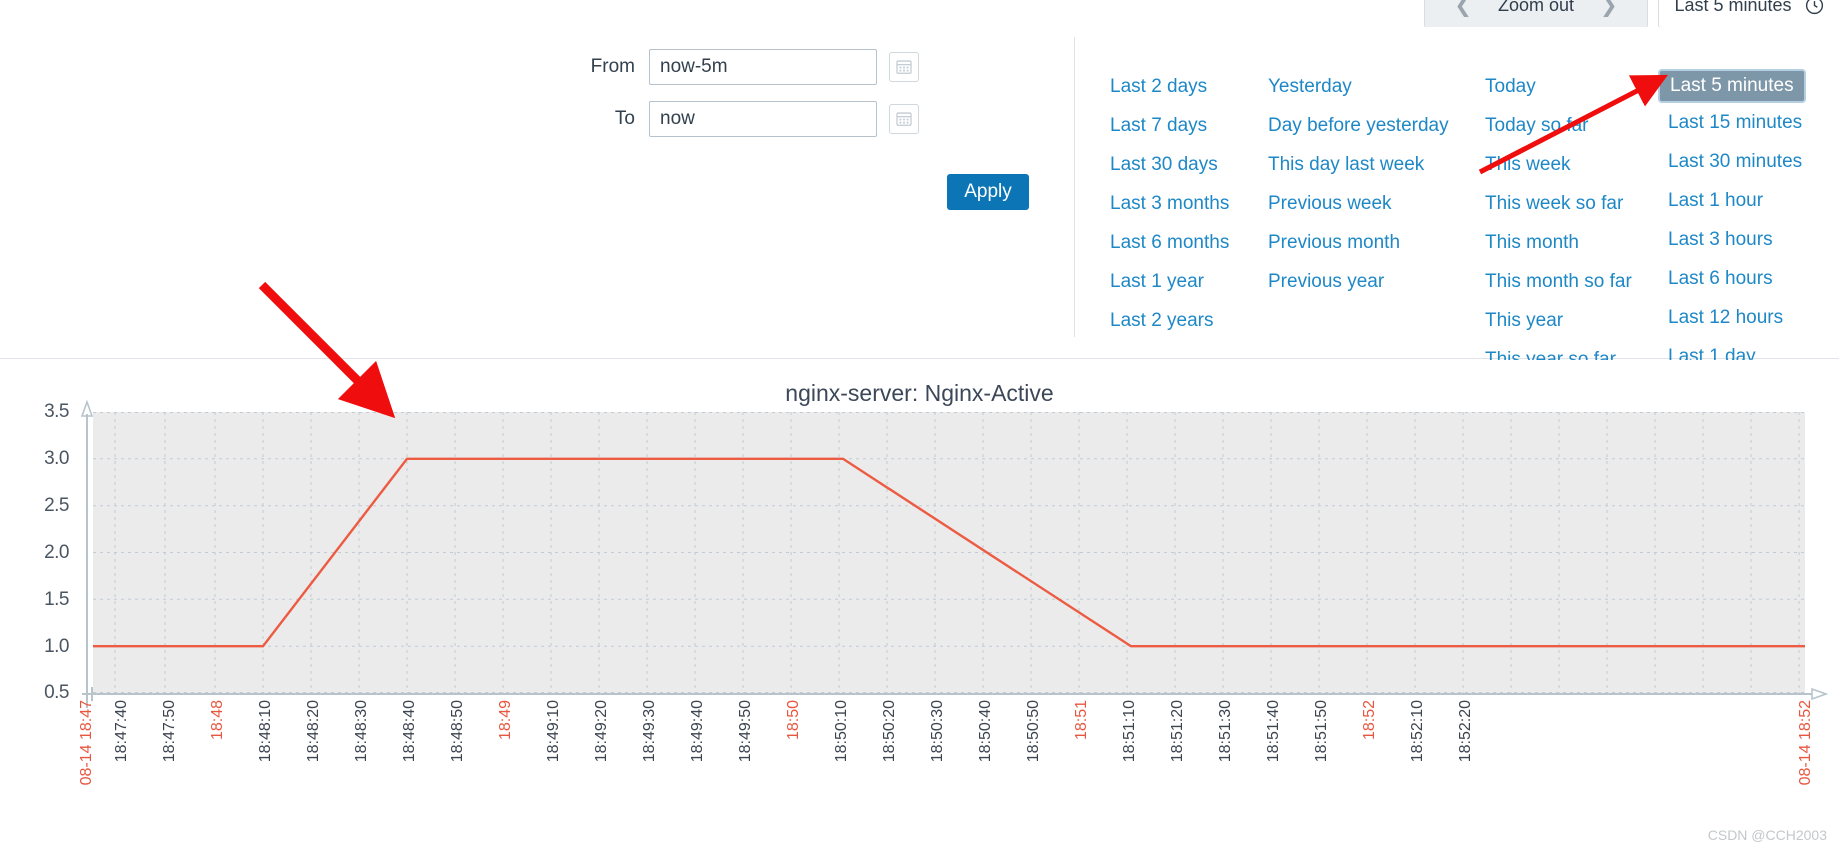 The width and height of the screenshot is (1839, 849). I want to click on zoom-out-label: Zoom out, so click(1536, 8).